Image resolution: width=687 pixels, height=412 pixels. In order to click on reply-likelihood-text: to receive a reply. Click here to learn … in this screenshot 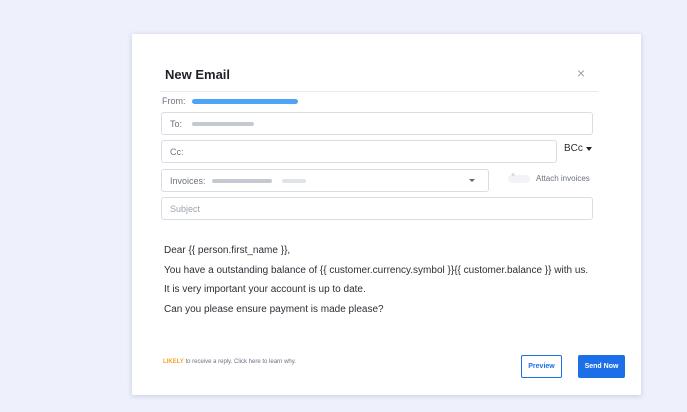, I will do `click(239, 362)`.